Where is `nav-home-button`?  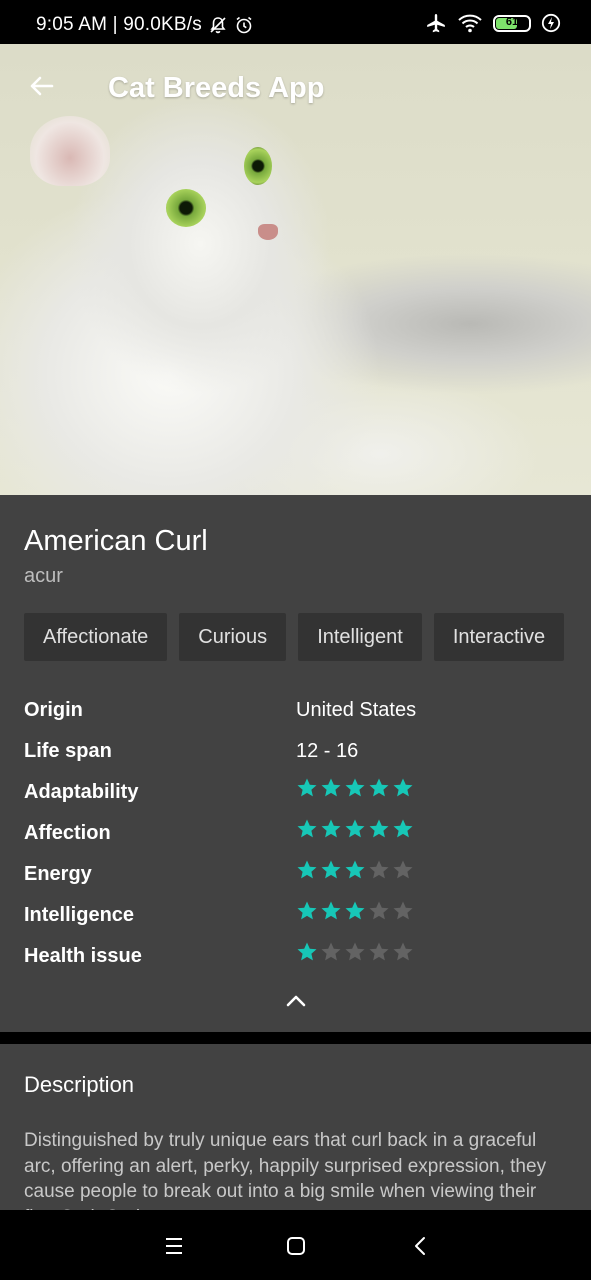
nav-home-button is located at coordinates (296, 1246).